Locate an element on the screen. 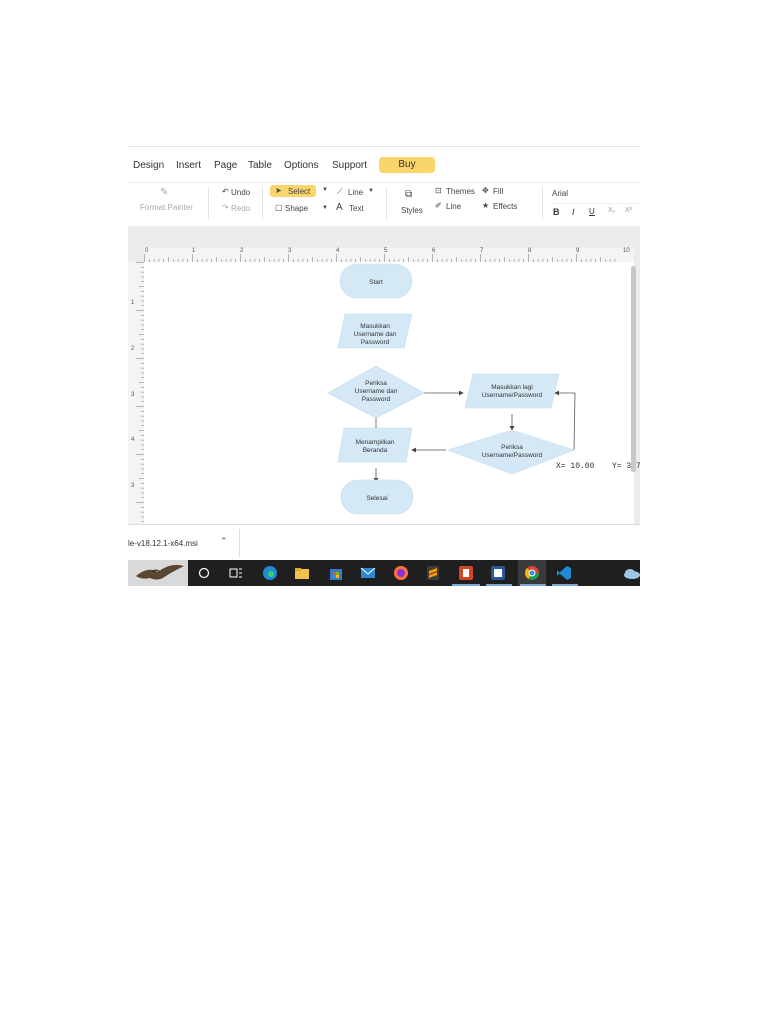 The width and height of the screenshot is (768, 1024). powerpoint-icon is located at coordinates (466, 573).